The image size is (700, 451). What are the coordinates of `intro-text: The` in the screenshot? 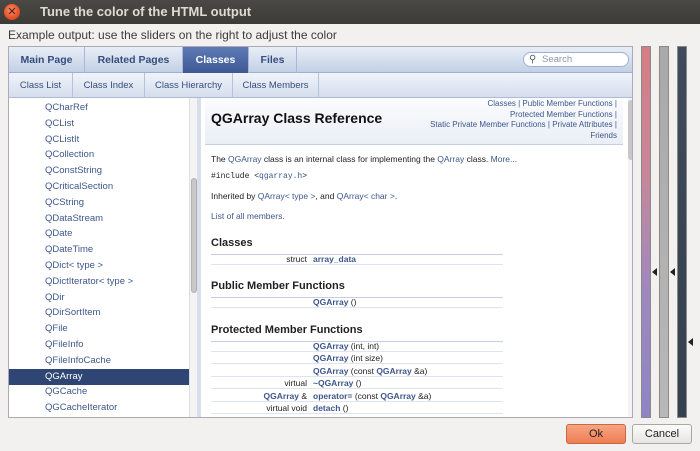 It's located at (220, 159).